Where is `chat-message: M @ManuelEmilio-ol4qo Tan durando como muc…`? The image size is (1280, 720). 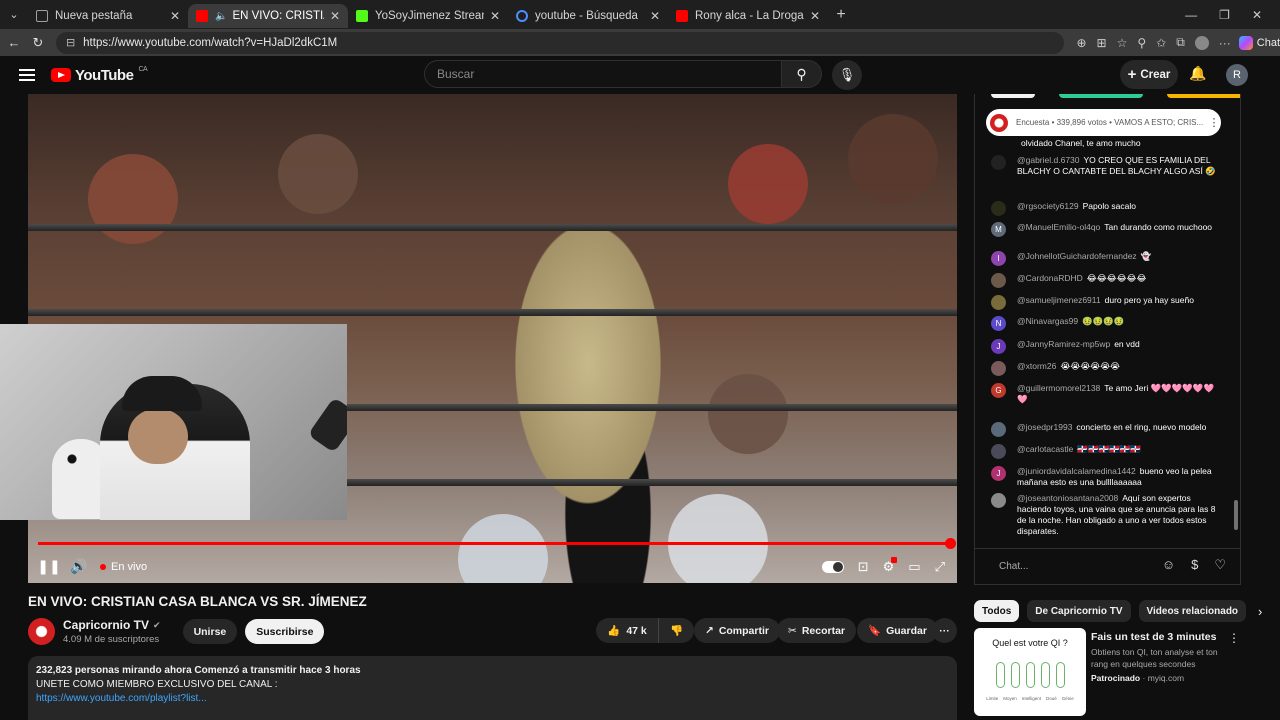 chat-message: M @ManuelEmilio-ol4qo Tan durando como muc… is located at coordinates (1106, 229).